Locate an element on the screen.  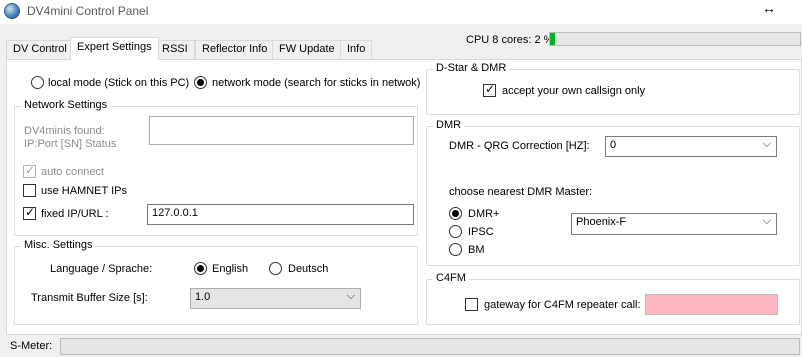
local-mode-radio is located at coordinates (37, 82).